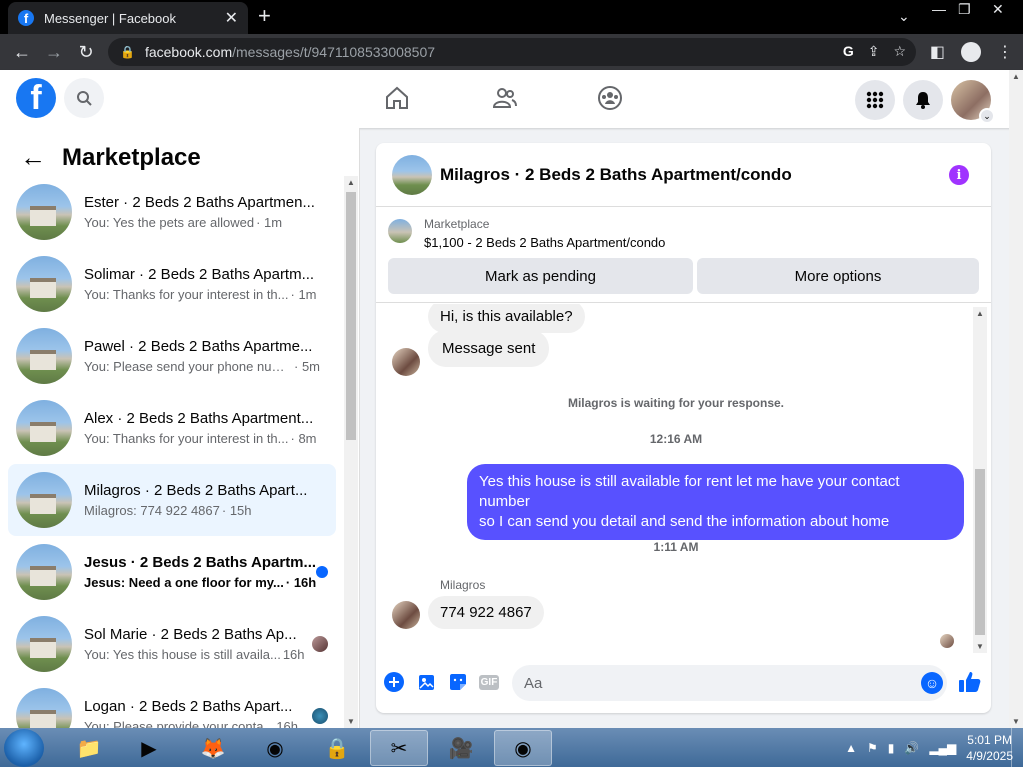 This screenshot has height=767, width=1023. What do you see at coordinates (911, 748) in the screenshot?
I see `volume-icon: 🔊` at bounding box center [911, 748].